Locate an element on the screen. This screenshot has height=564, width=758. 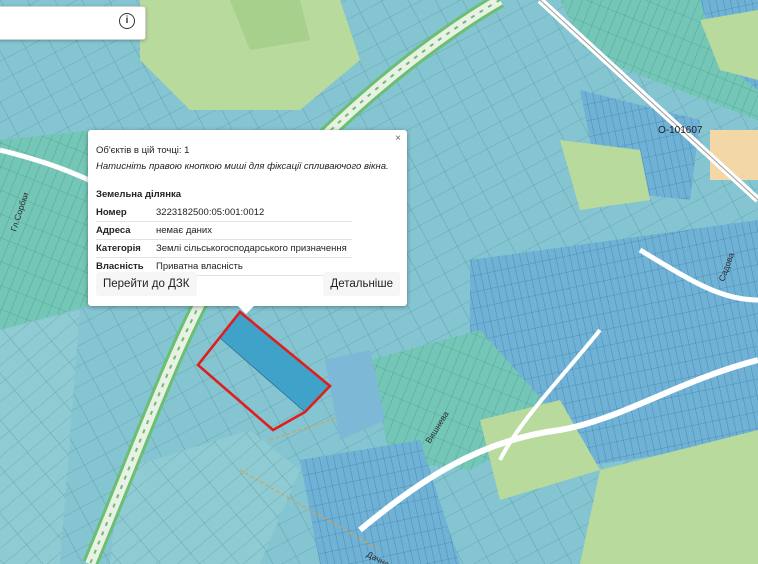
details-button: Детальніше is located at coordinates (361, 284).